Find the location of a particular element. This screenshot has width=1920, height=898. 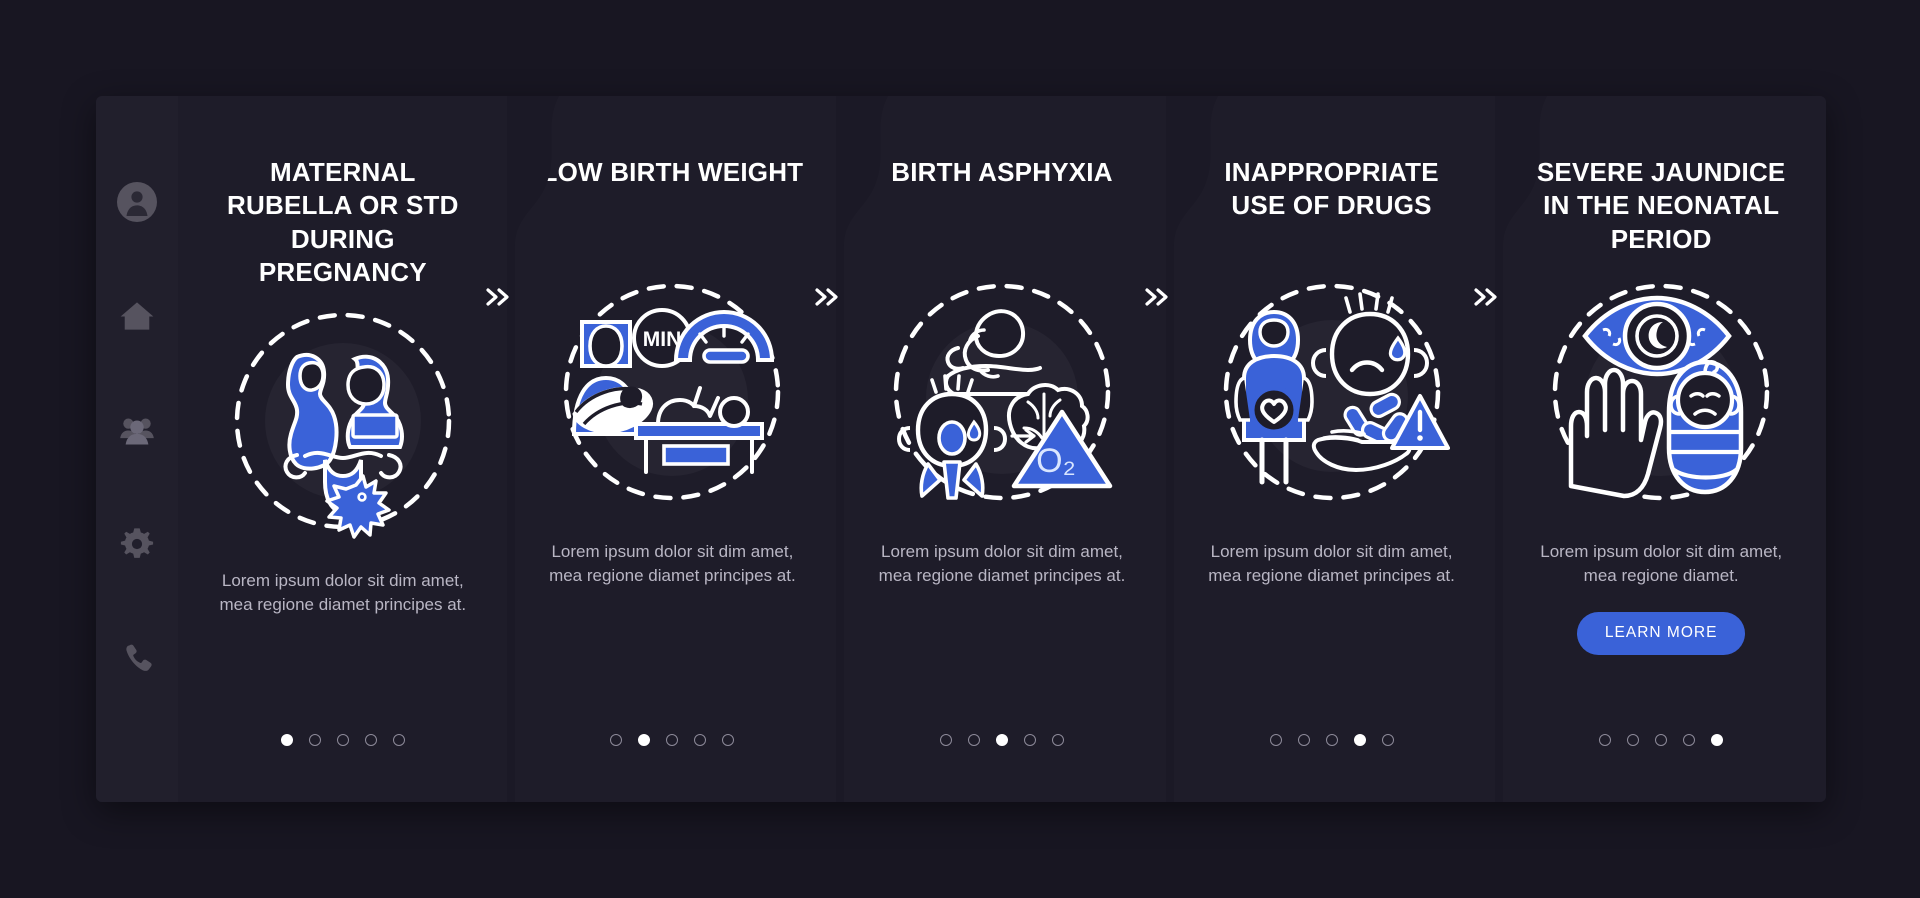

sidebar-item-community is located at coordinates (137, 430).